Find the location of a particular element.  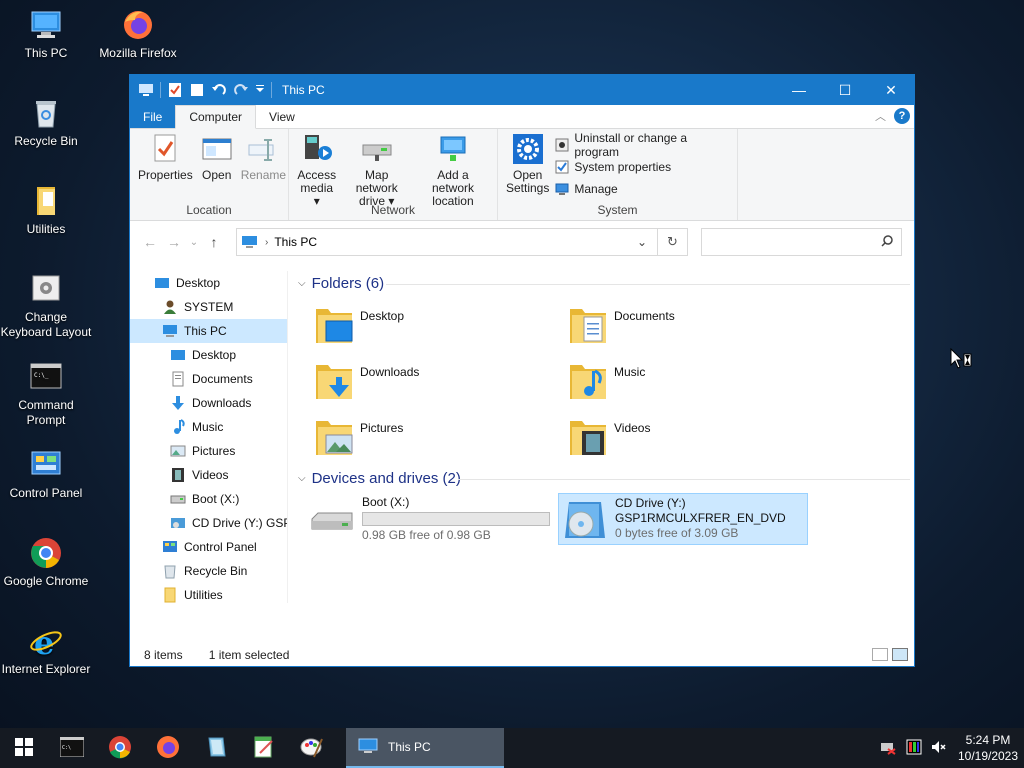

close-button: ✕ is located at coordinates (891, 90).